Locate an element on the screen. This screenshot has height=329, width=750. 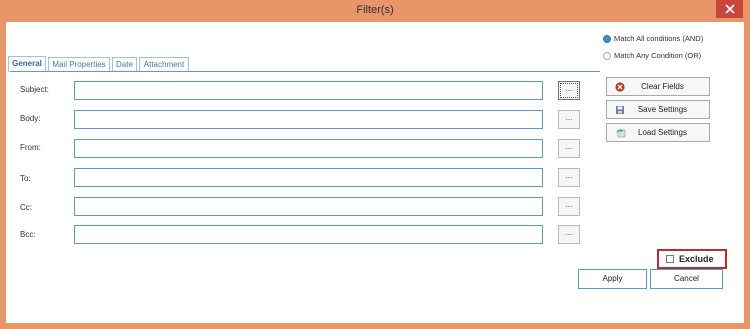
to-input is located at coordinates (308, 177).